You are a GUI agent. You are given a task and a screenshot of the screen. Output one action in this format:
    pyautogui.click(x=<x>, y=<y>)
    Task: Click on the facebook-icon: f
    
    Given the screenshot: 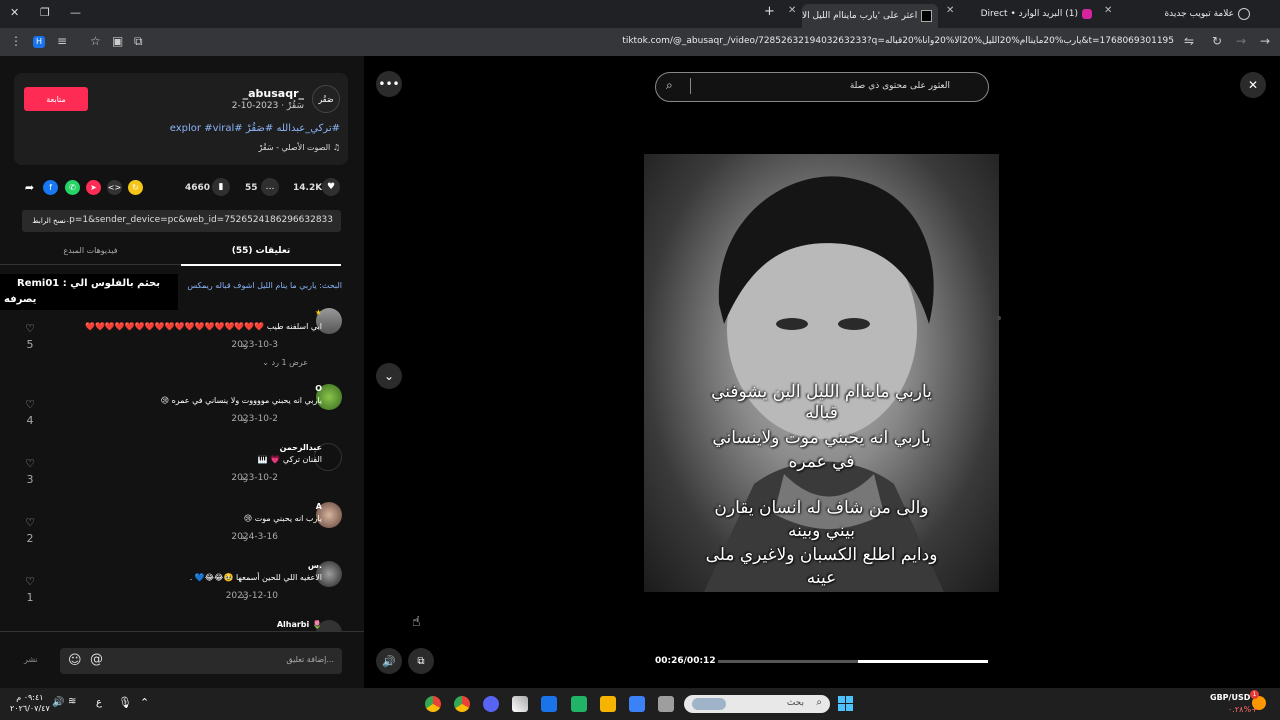 What is the action you would take?
    pyautogui.click(x=50, y=187)
    